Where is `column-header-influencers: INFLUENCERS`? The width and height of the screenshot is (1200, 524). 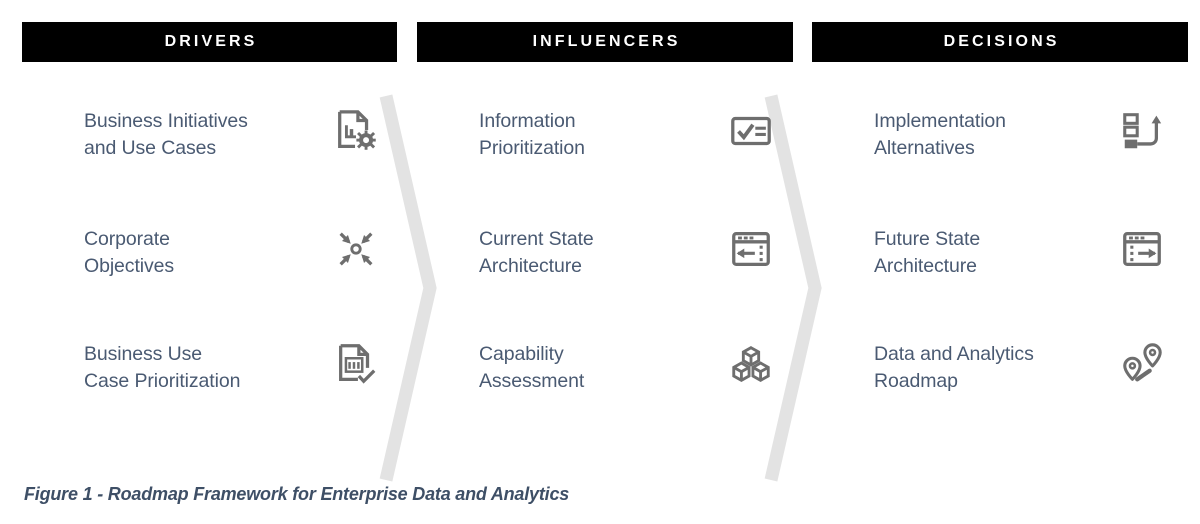
column-header-influencers: INFLUENCERS is located at coordinates (605, 42).